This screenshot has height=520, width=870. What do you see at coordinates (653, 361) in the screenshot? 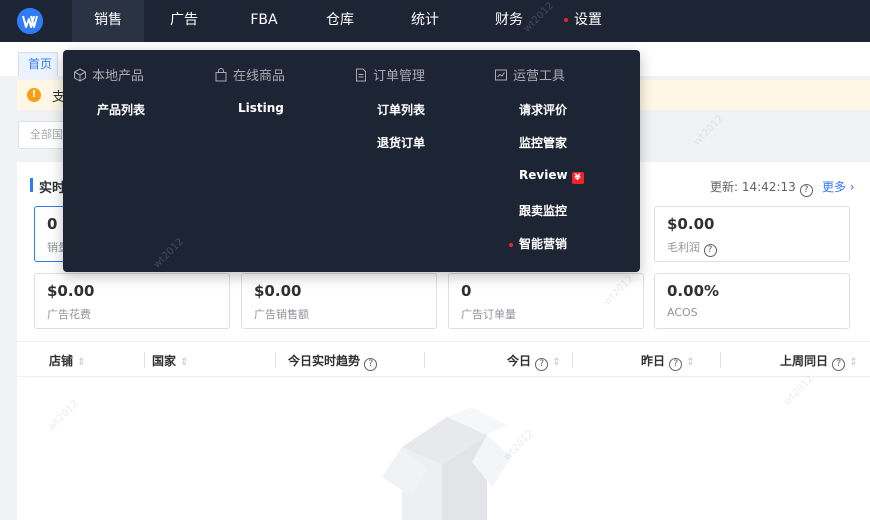
I see `column-label: 昨日` at bounding box center [653, 361].